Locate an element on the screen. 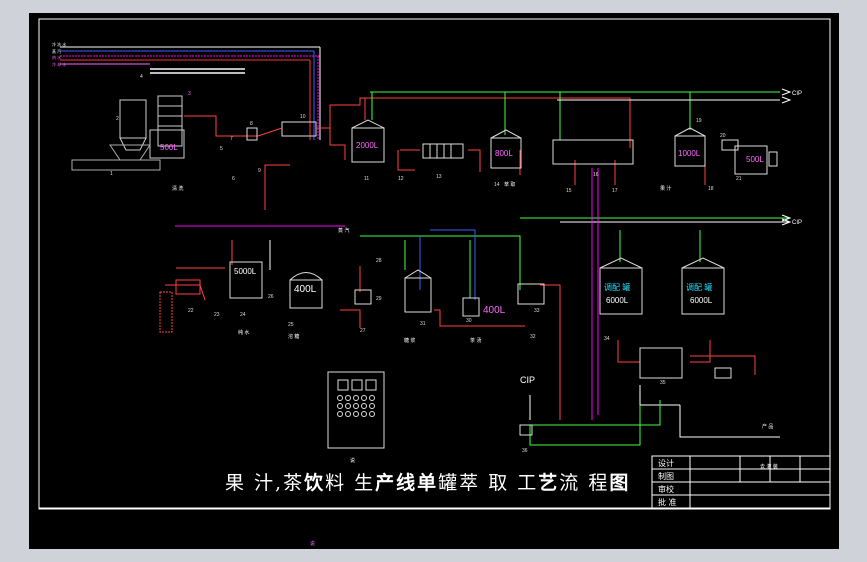 Image resolution: width=867 pixels, height=562 pixels. tank-5000-label: 5000L is located at coordinates (245, 271).